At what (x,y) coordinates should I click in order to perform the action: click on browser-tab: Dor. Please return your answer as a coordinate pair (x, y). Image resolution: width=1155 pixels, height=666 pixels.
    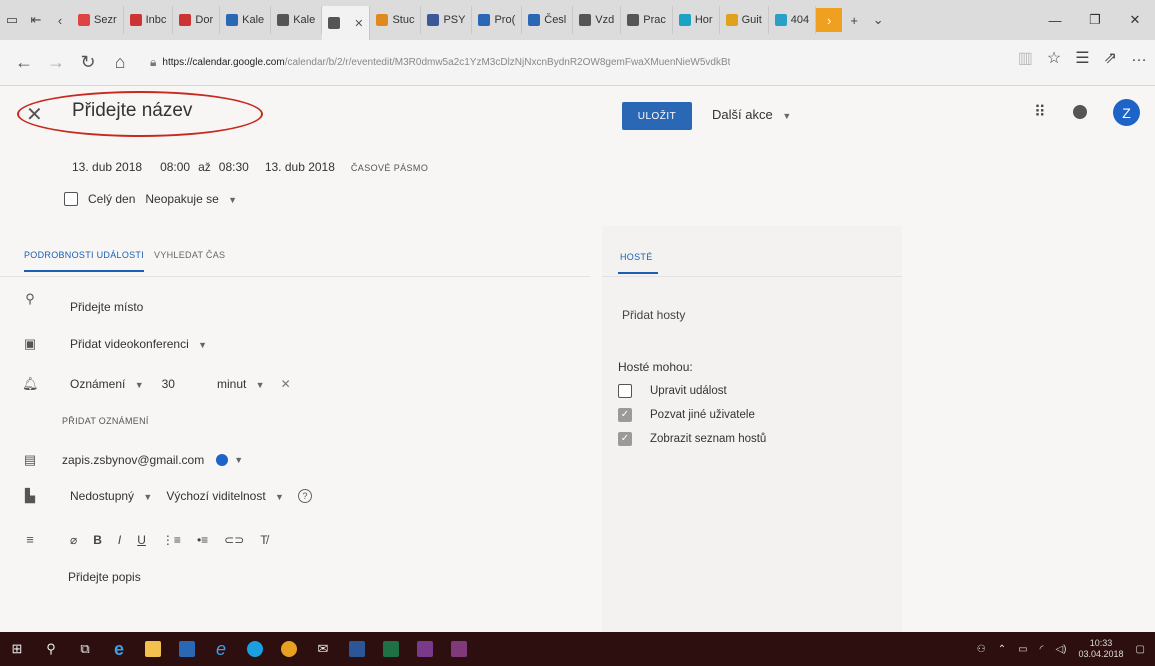
    Looking at the image, I should click on (197, 20).